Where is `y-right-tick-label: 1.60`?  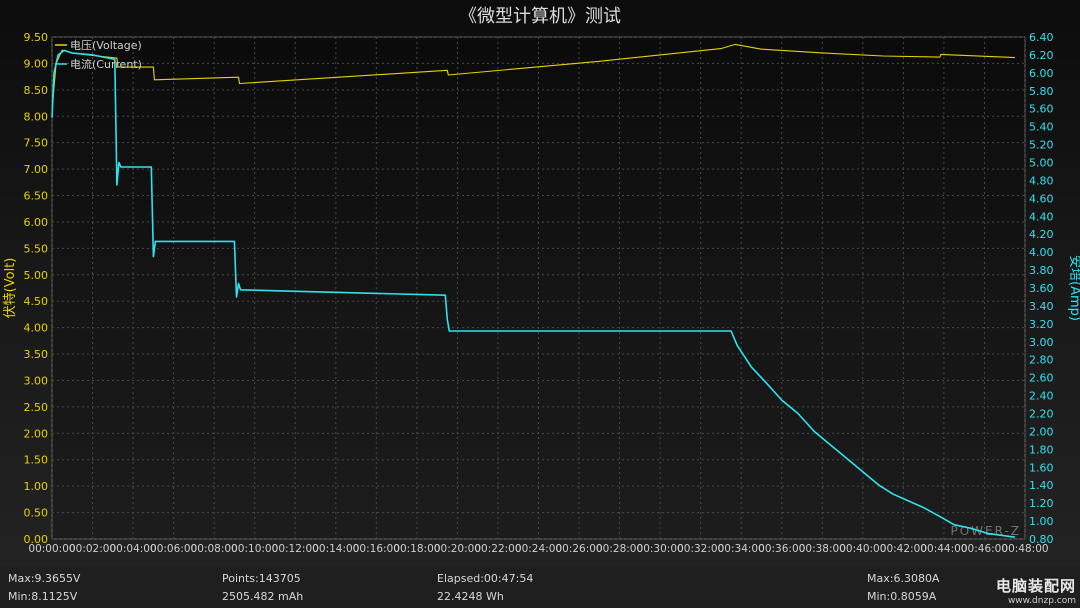 y-right-tick-label: 1.60 is located at coordinates (1041, 467).